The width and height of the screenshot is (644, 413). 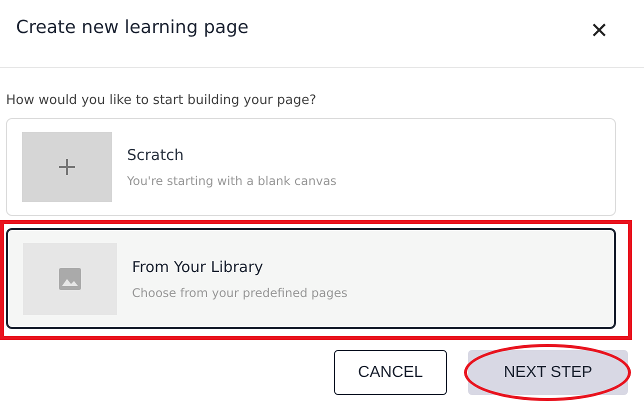 What do you see at coordinates (390, 372) in the screenshot?
I see `dialog-button: CANCEL` at bounding box center [390, 372].